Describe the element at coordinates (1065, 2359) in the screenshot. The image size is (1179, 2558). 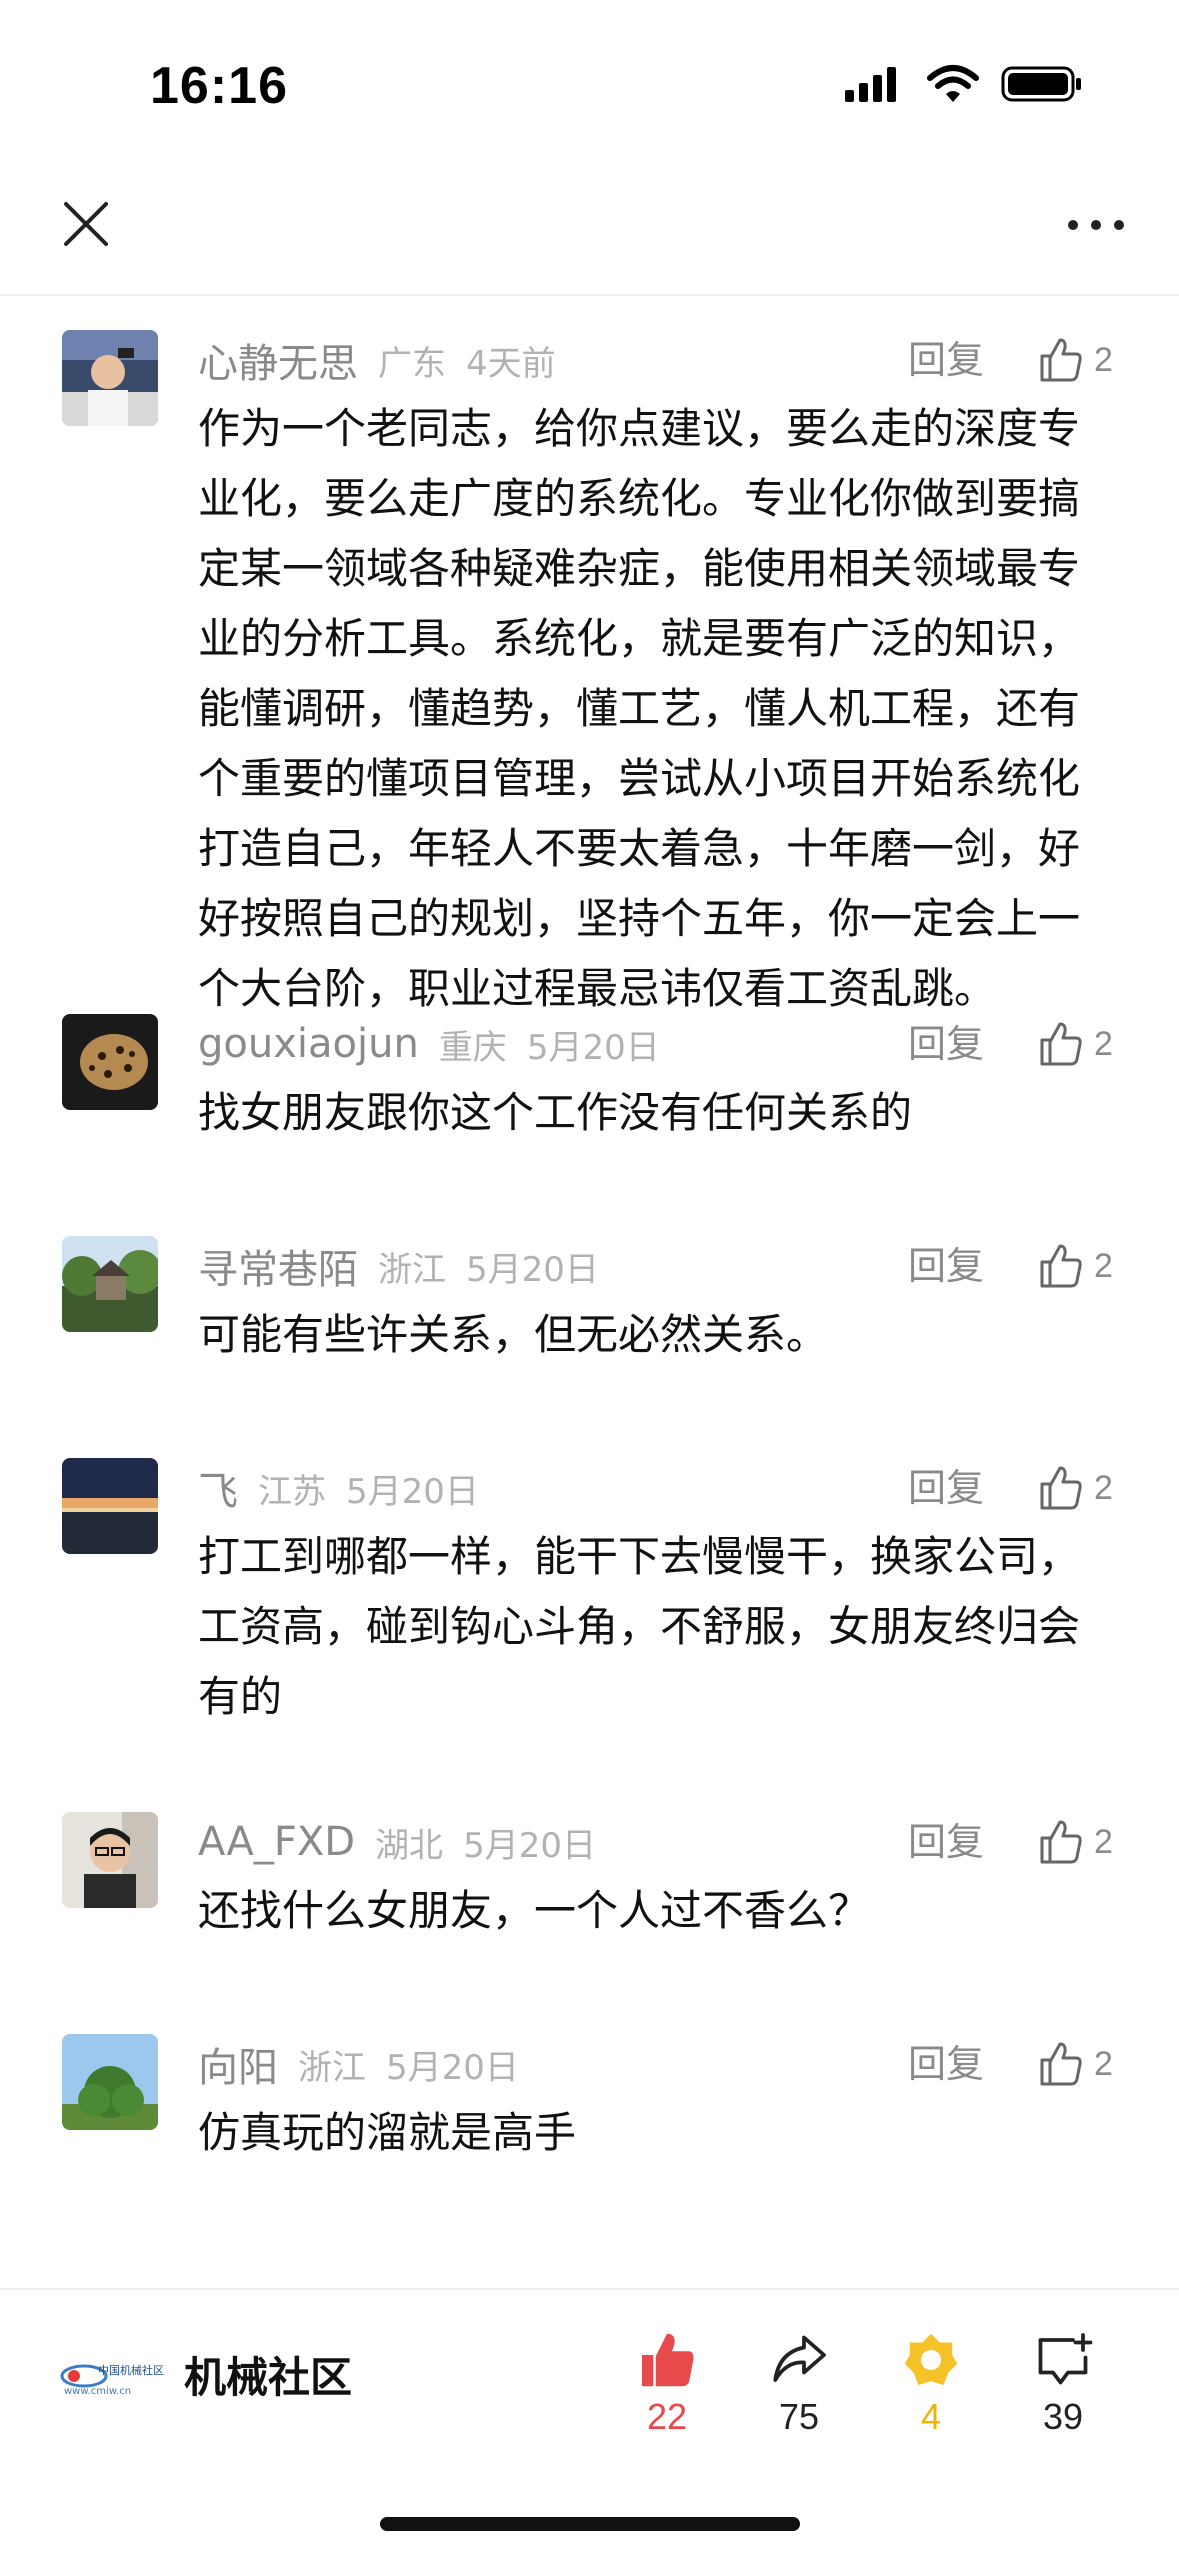
I see `add-comment-icon` at that location.